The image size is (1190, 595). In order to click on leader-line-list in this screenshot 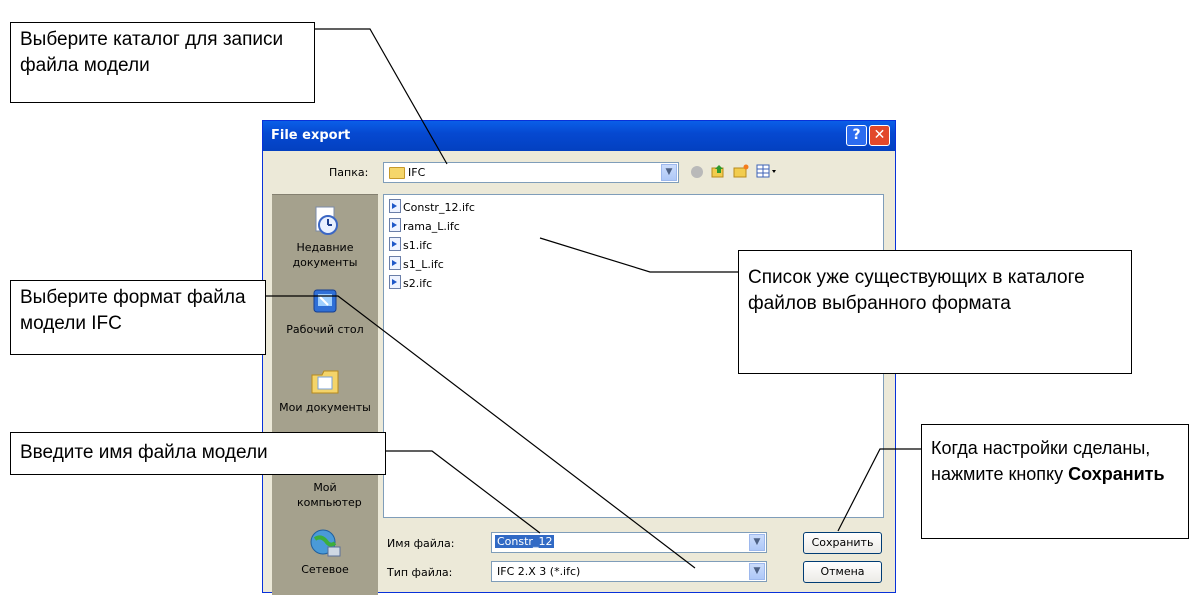, I will do `click(638, 255)`.